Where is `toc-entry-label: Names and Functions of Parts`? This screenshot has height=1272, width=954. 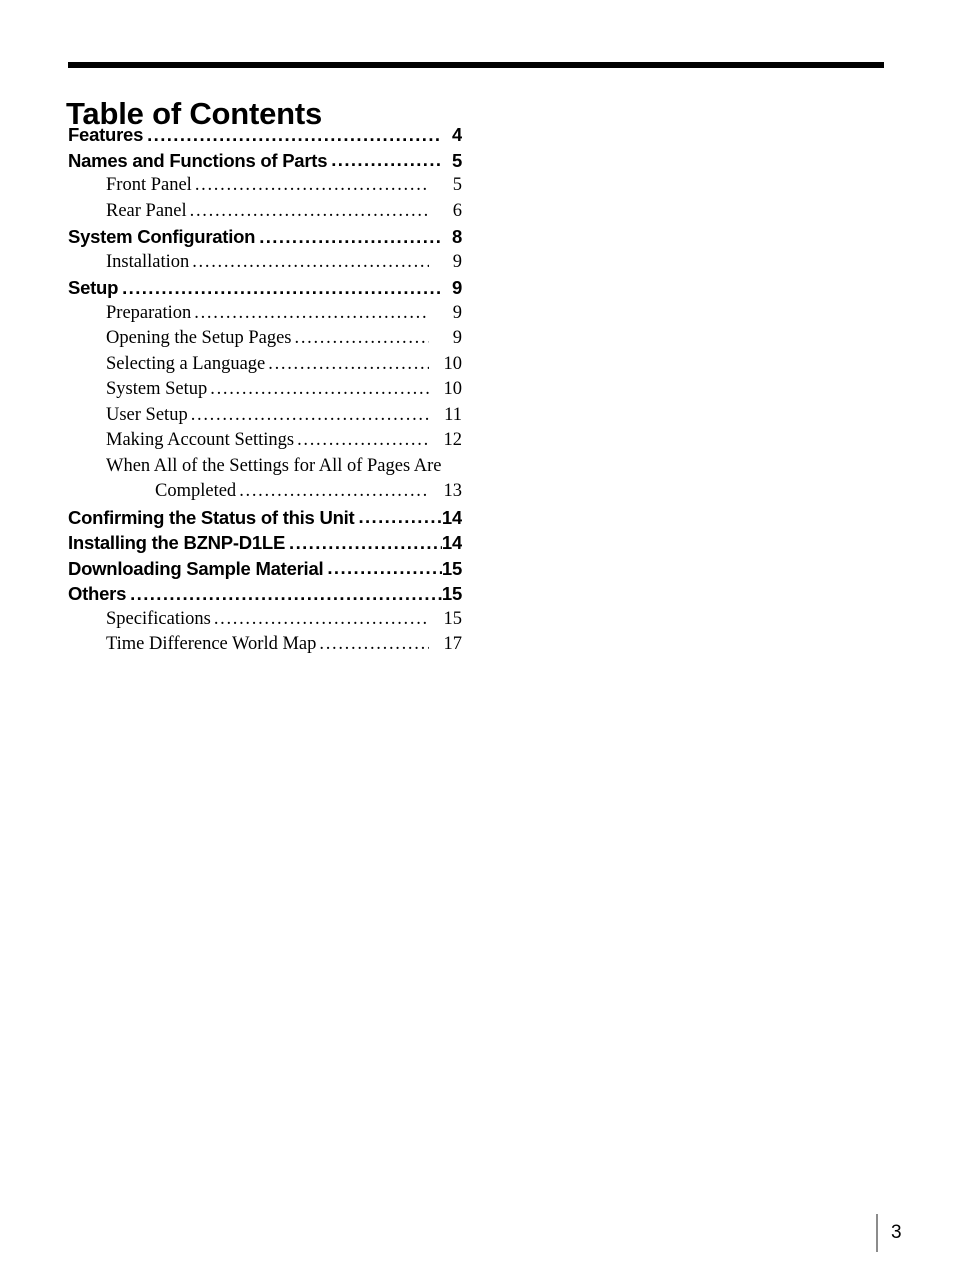
toc-entry-label: Names and Functions of Parts is located at coordinates (198, 160).